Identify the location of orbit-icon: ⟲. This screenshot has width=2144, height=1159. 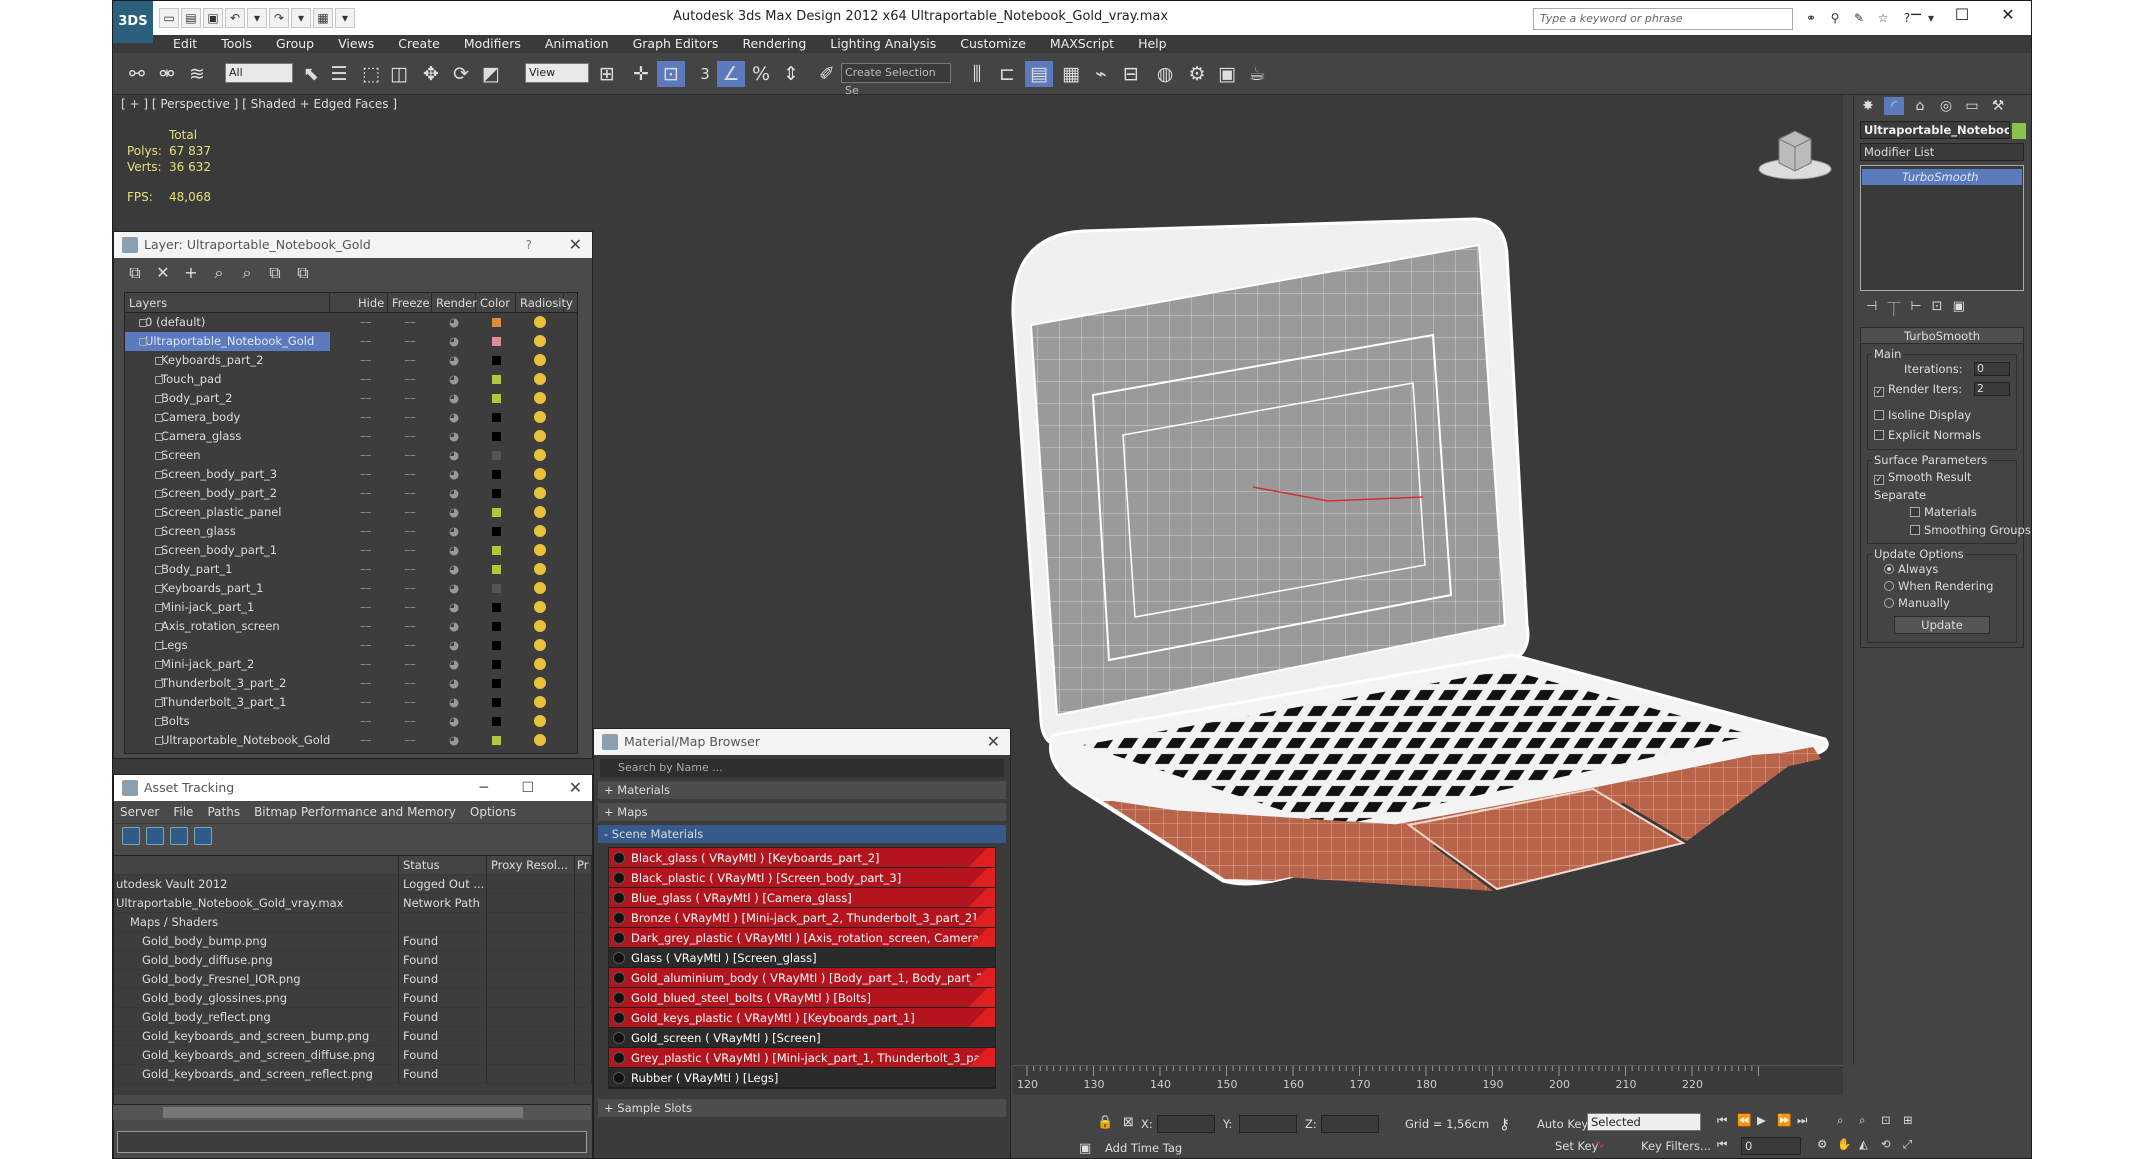
(1886, 1144).